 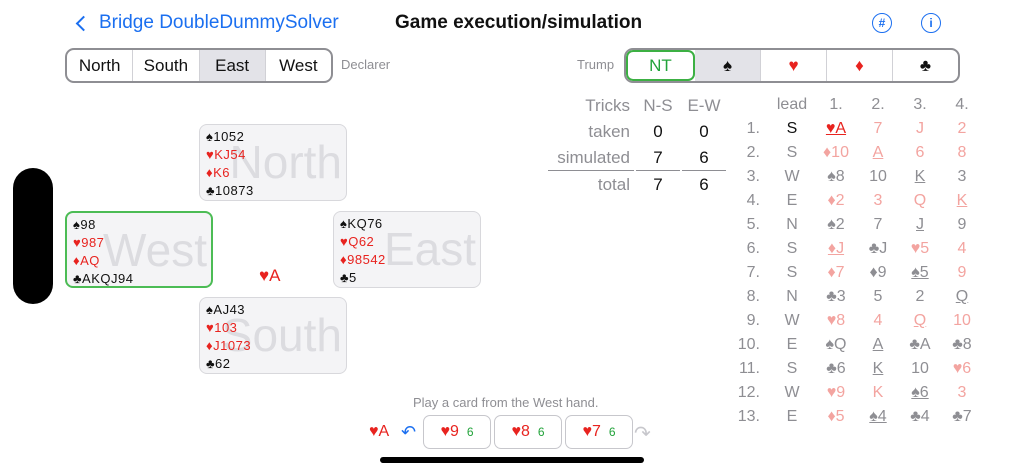 What do you see at coordinates (962, 345) in the screenshot?
I see `trick-card: ♣8` at bounding box center [962, 345].